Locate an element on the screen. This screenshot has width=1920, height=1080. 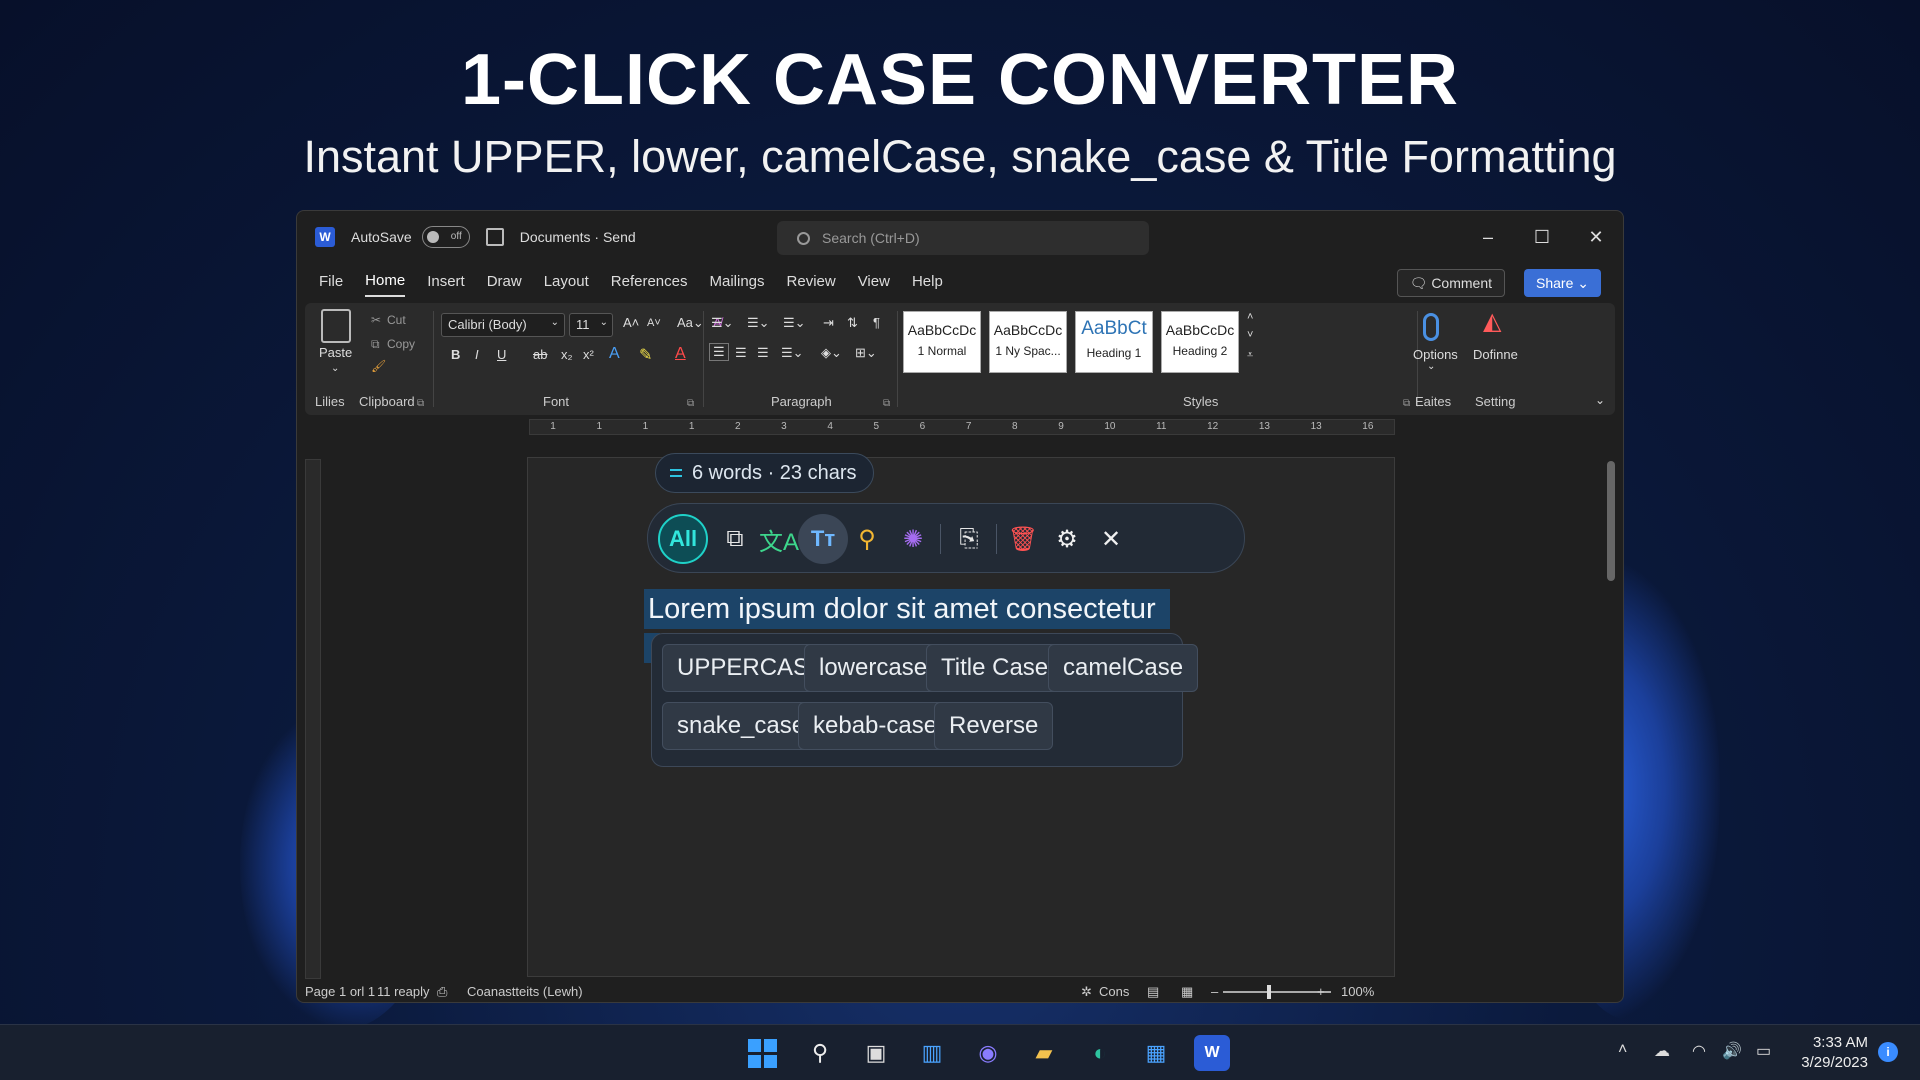
format-painter-icon: 🖌 is located at coordinates (378, 366).